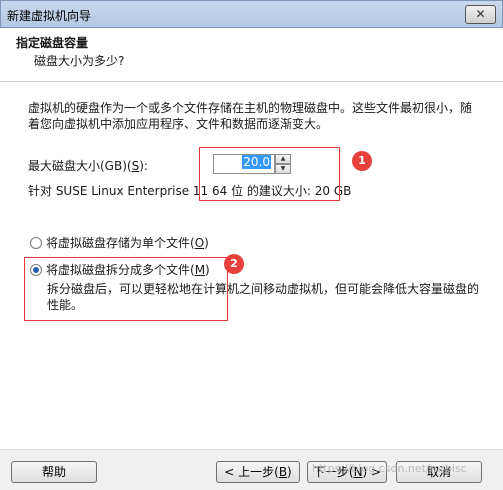 This screenshot has width=503, height=490. Describe the element at coordinates (199, 243) in the screenshot. I see `radio-single-file-key: O` at that location.